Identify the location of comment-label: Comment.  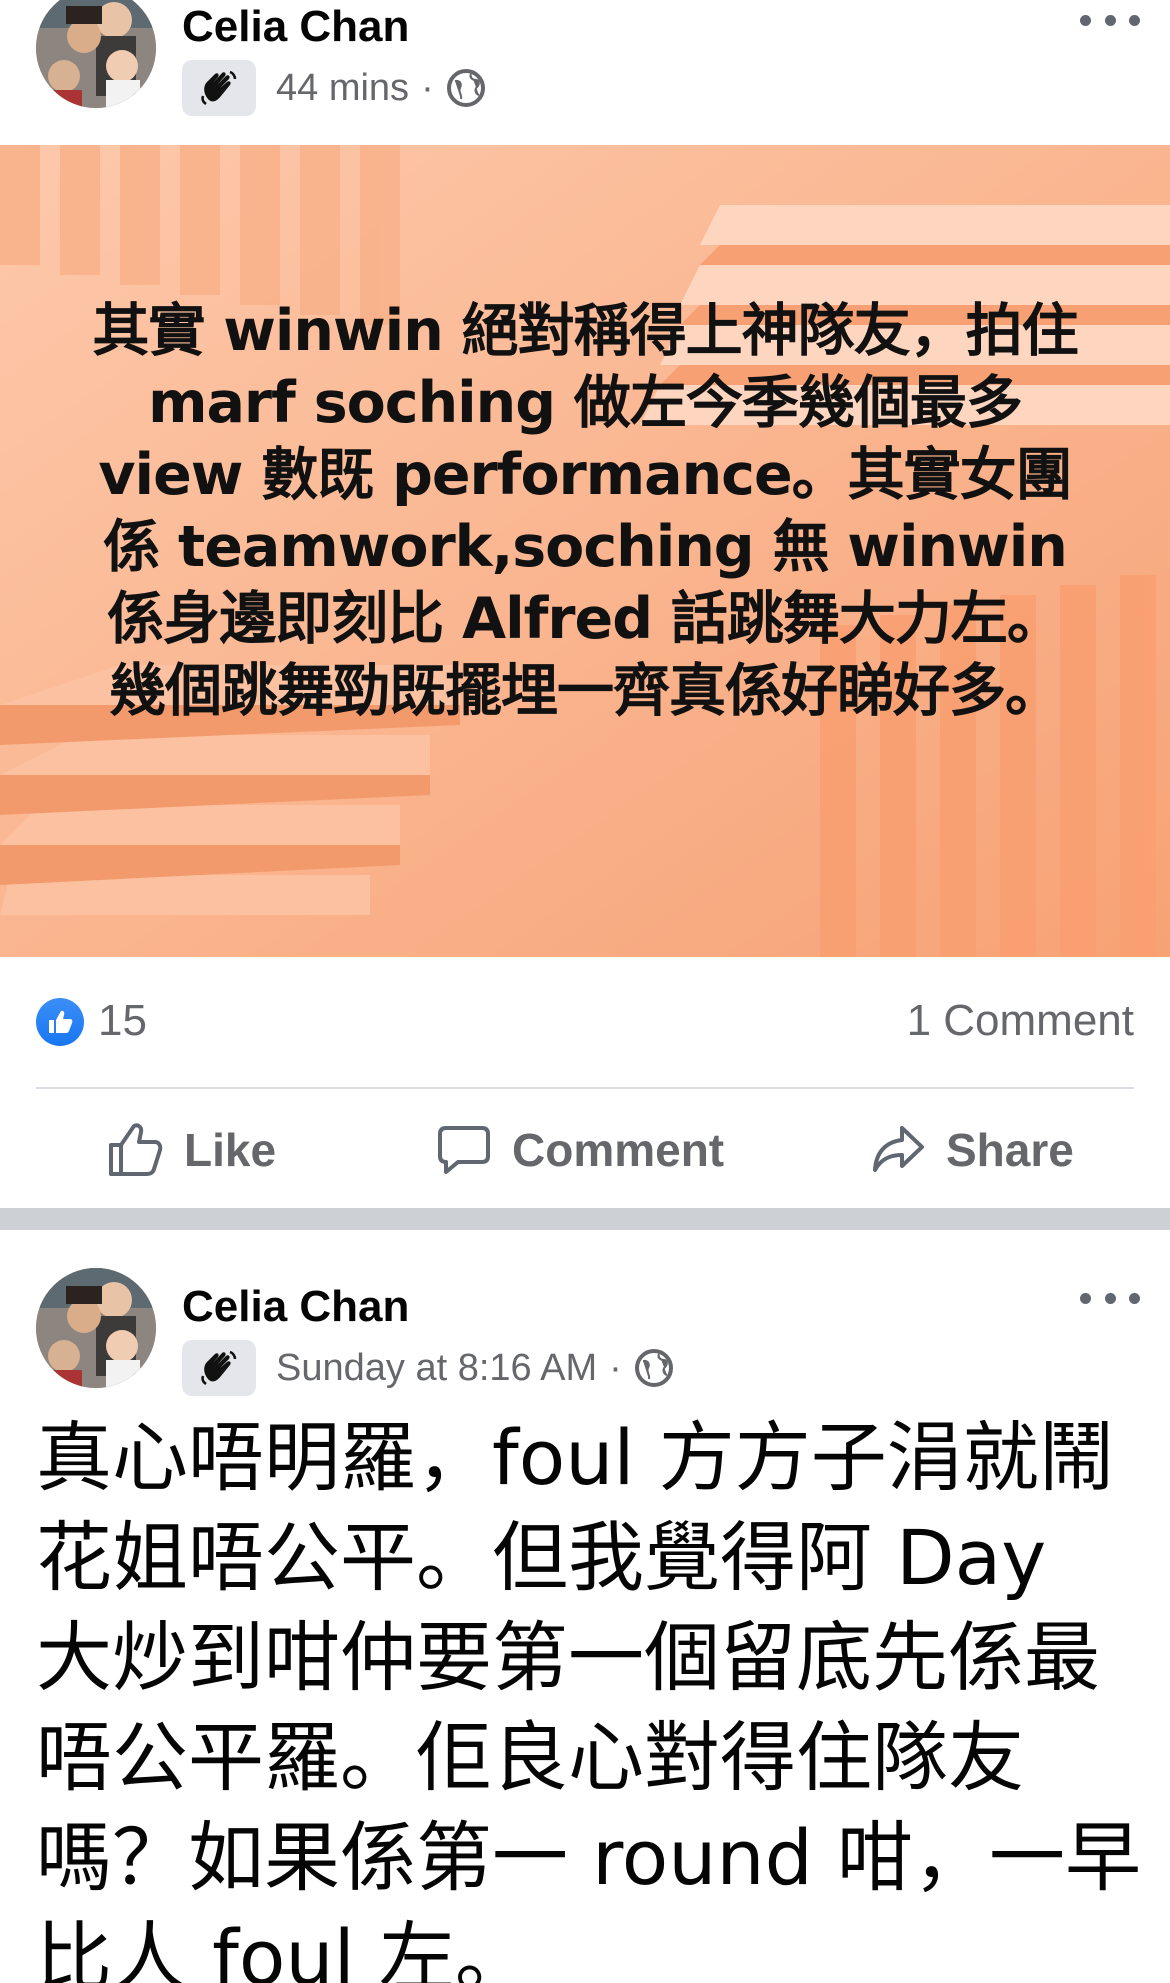
(618, 1150).